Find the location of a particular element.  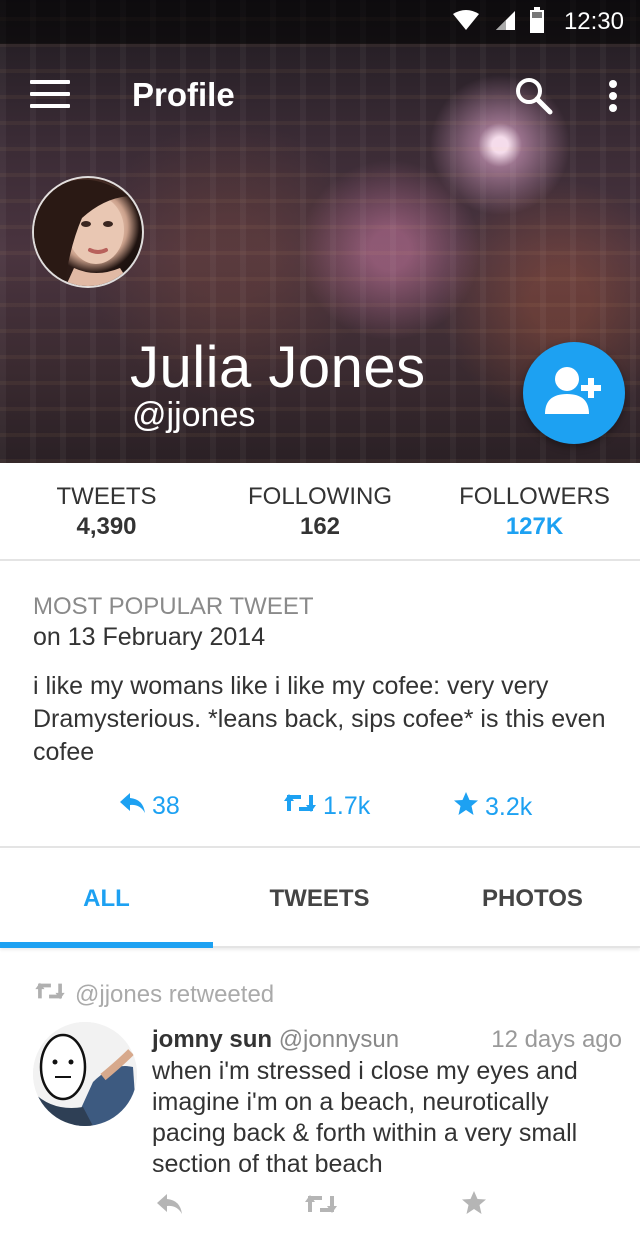

more-vert-icon is located at coordinates (613, 96).